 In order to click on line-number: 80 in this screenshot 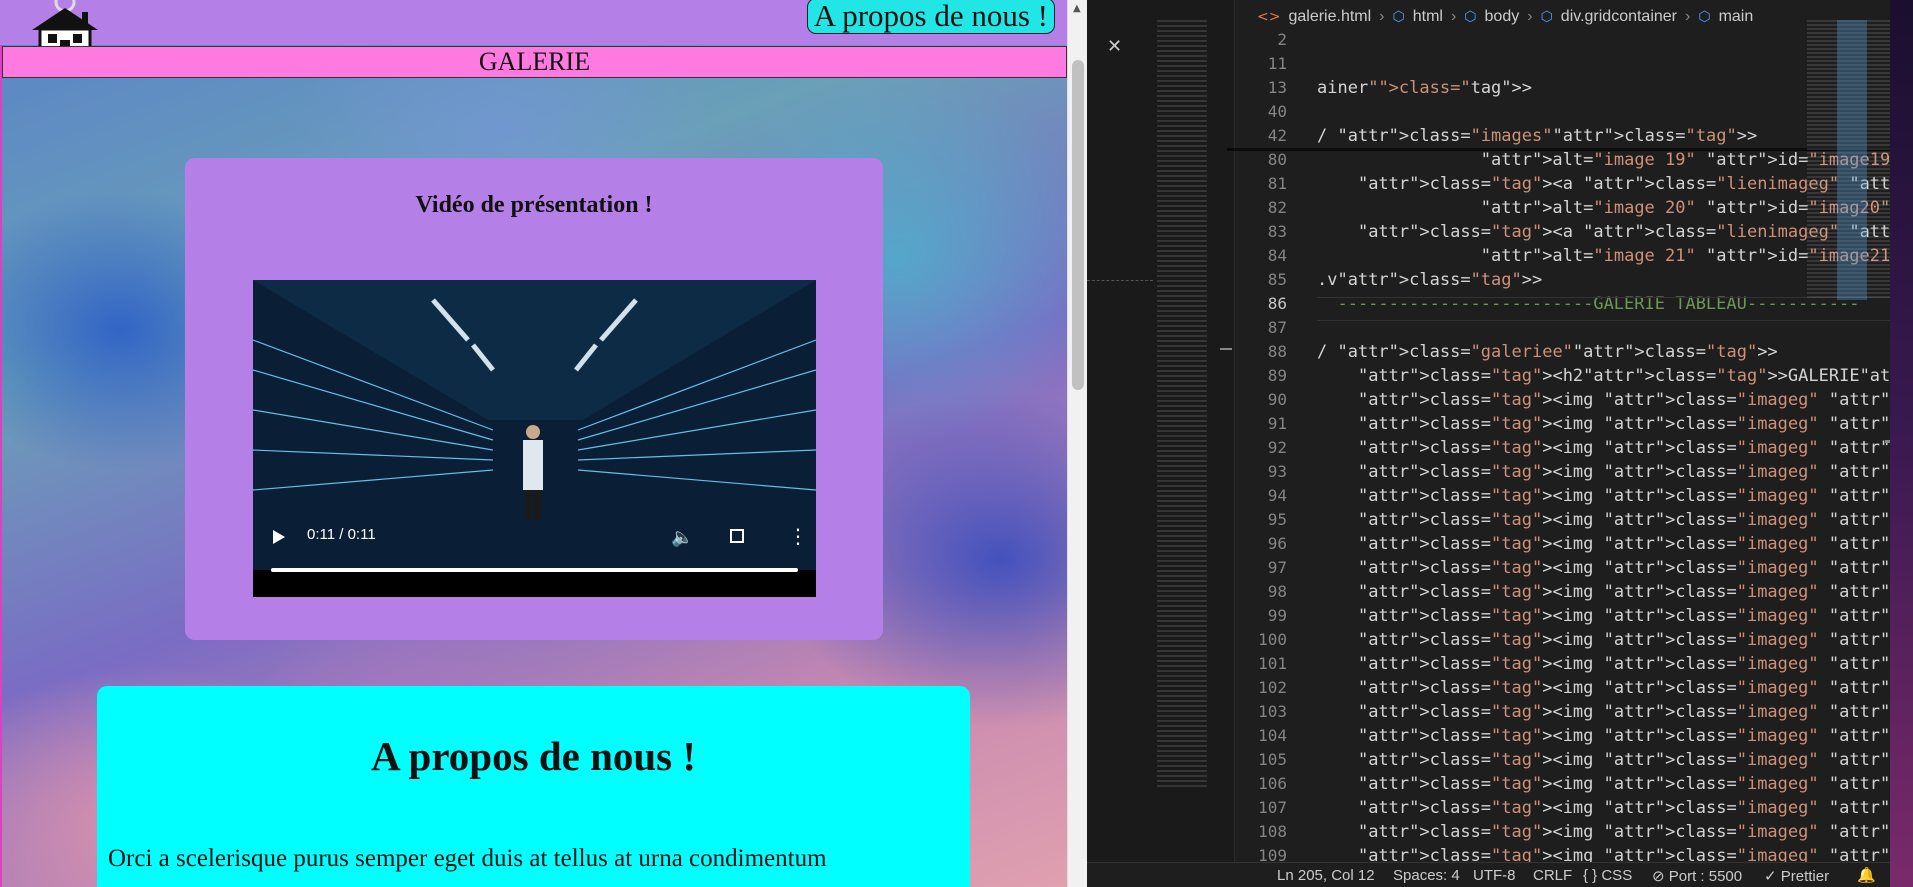, I will do `click(1277, 159)`.